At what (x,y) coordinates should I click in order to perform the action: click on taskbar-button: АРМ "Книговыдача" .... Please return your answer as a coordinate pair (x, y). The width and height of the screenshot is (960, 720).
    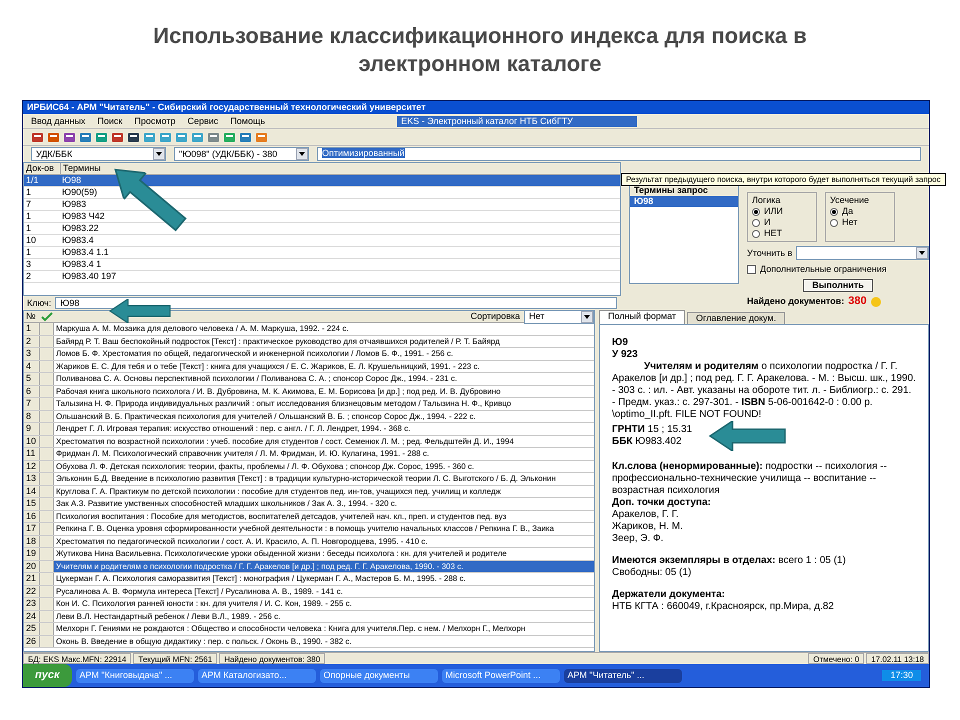
    Looking at the image, I should click on (135, 675).